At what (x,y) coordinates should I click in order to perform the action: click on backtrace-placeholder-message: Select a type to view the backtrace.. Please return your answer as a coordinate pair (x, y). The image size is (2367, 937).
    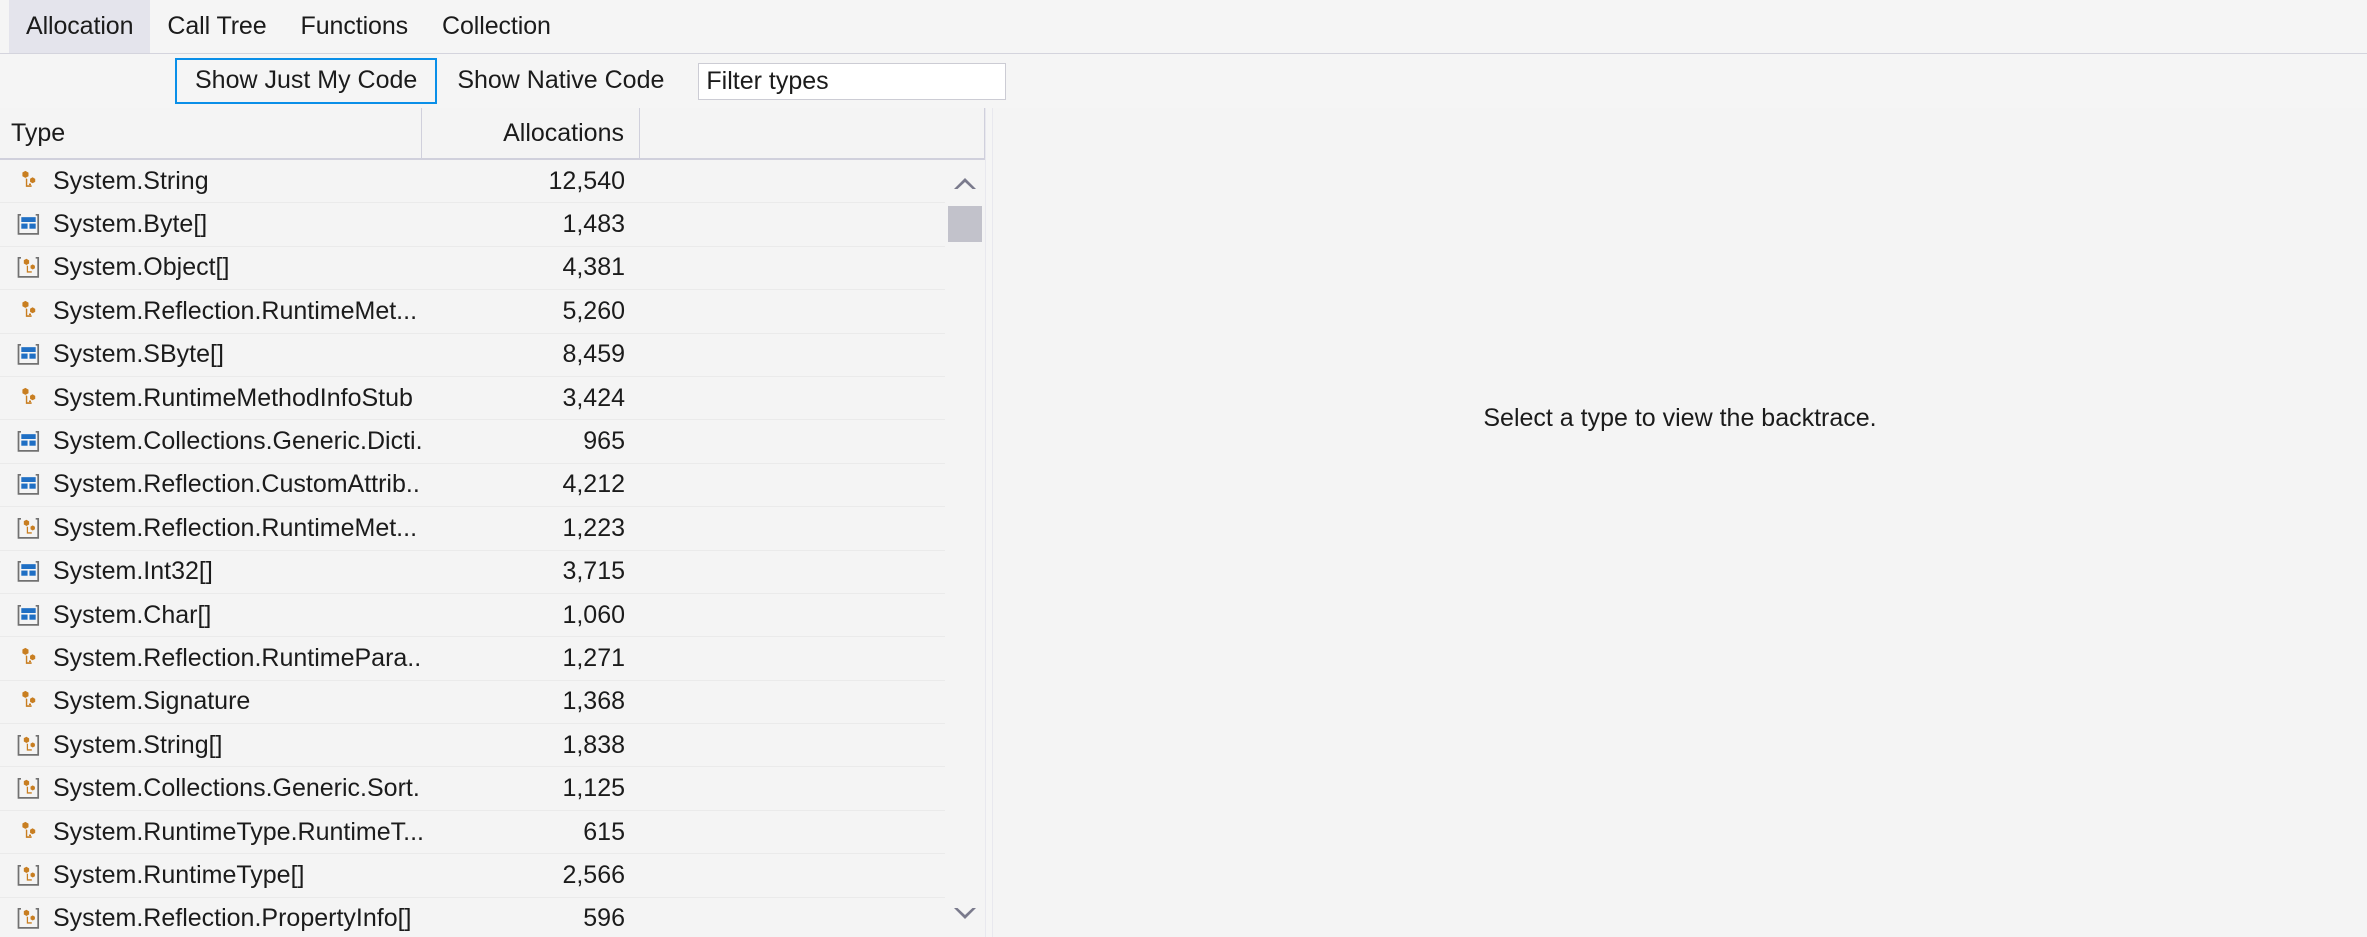
    Looking at the image, I should click on (1680, 418).